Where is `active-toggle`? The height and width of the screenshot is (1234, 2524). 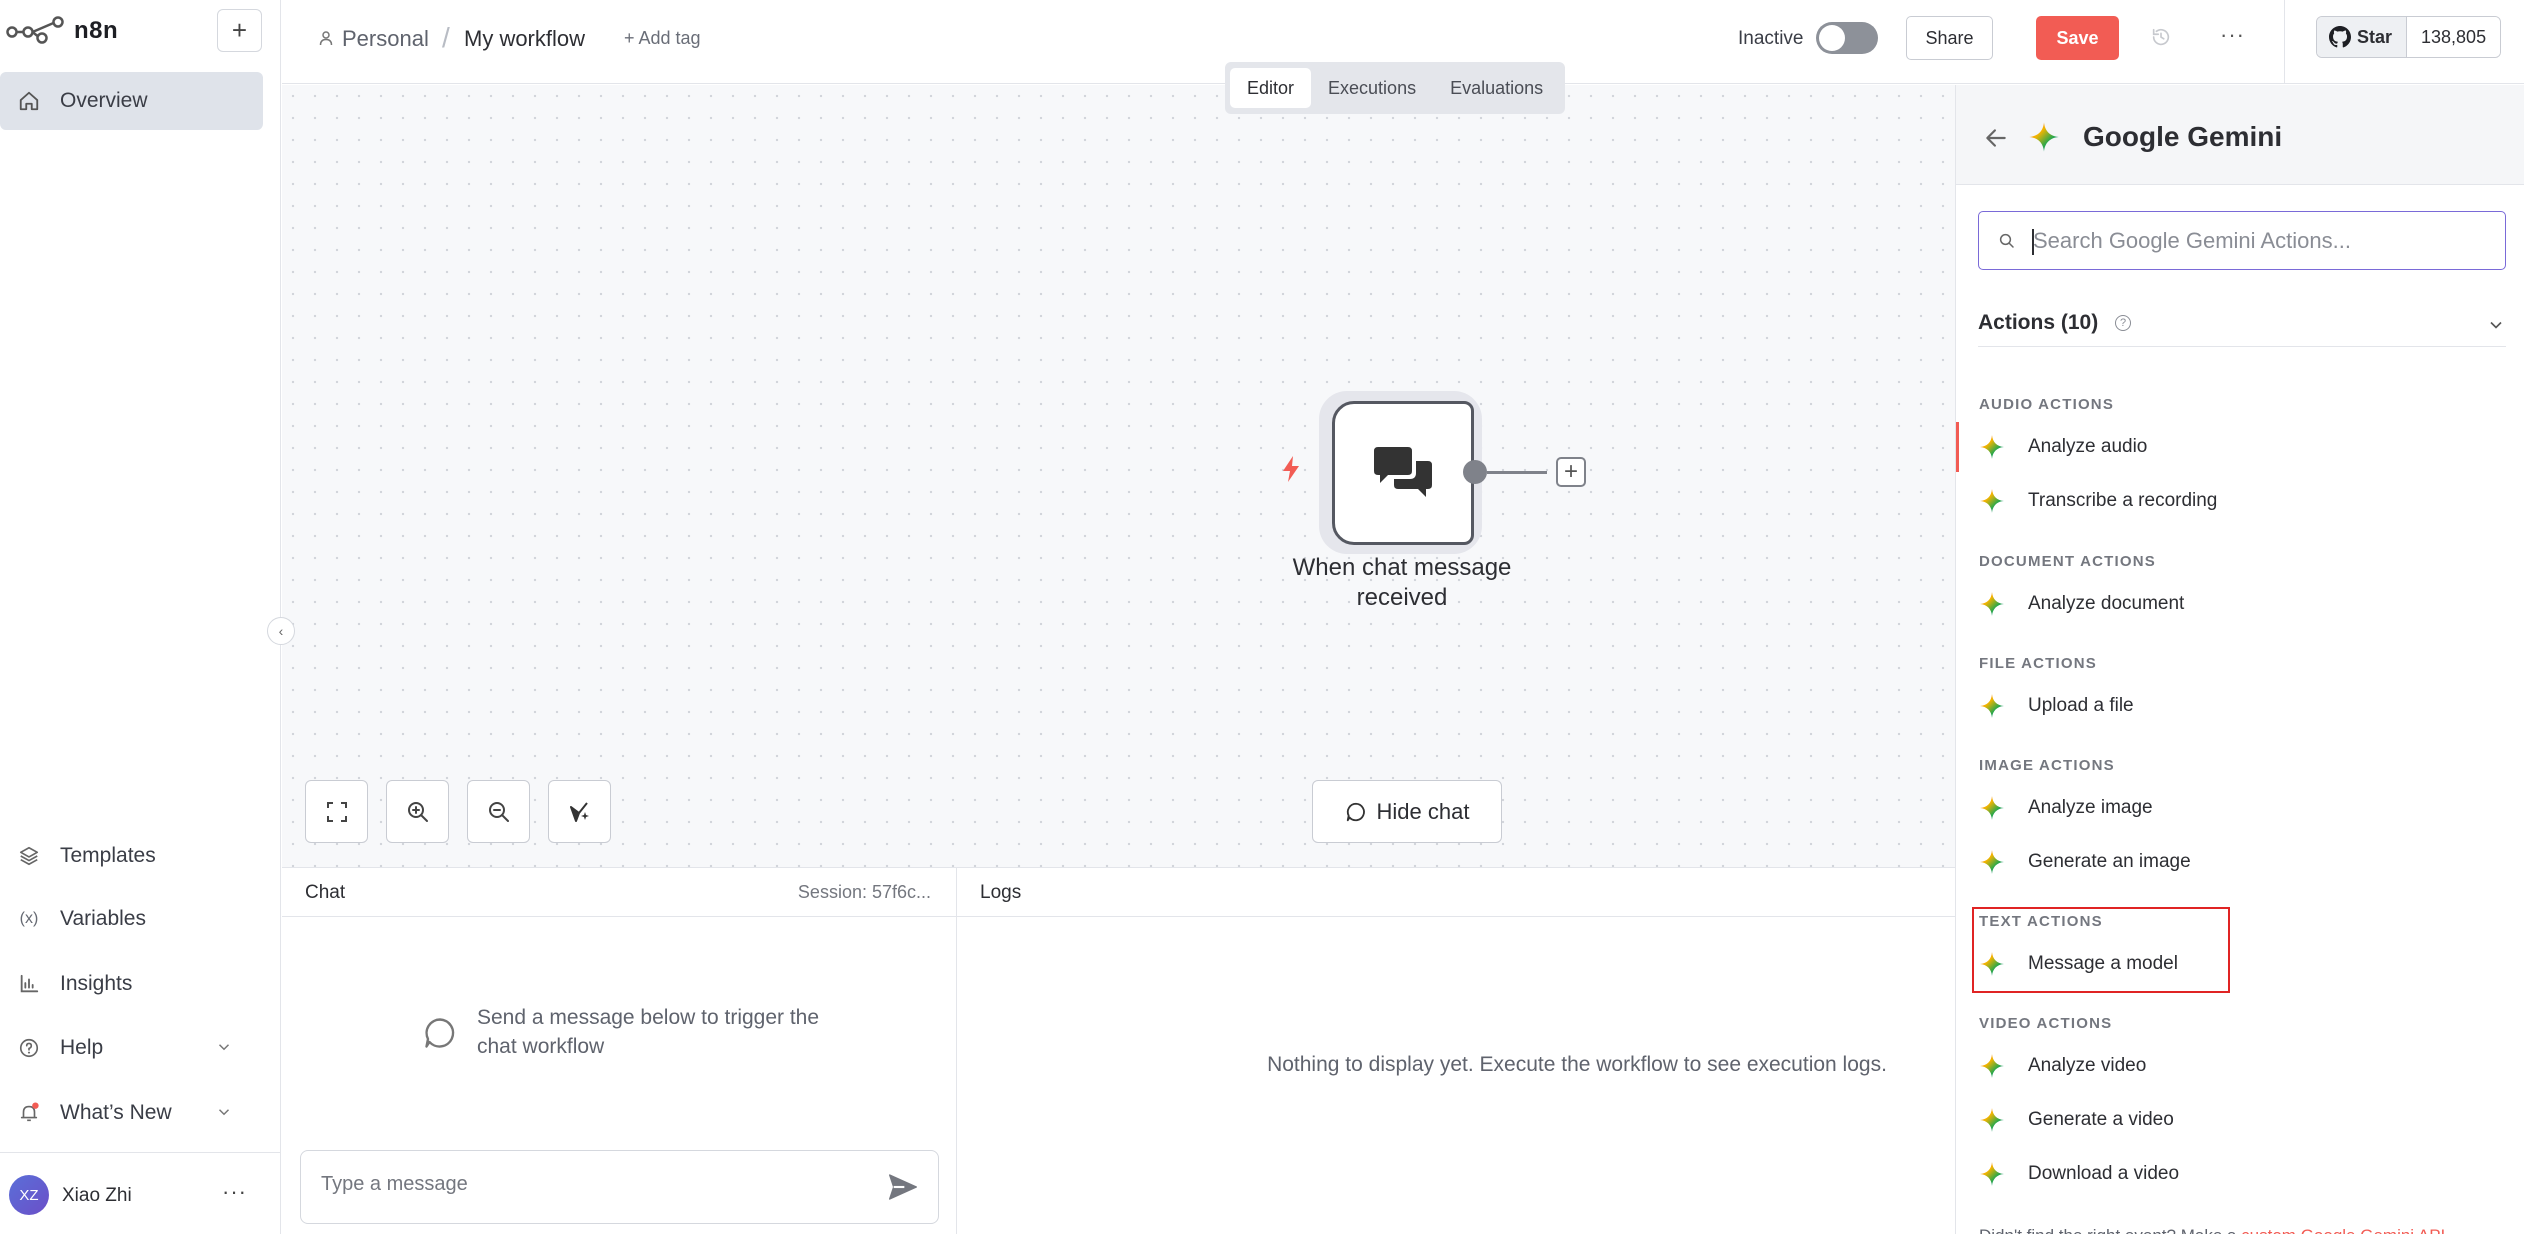
active-toggle is located at coordinates (1847, 38).